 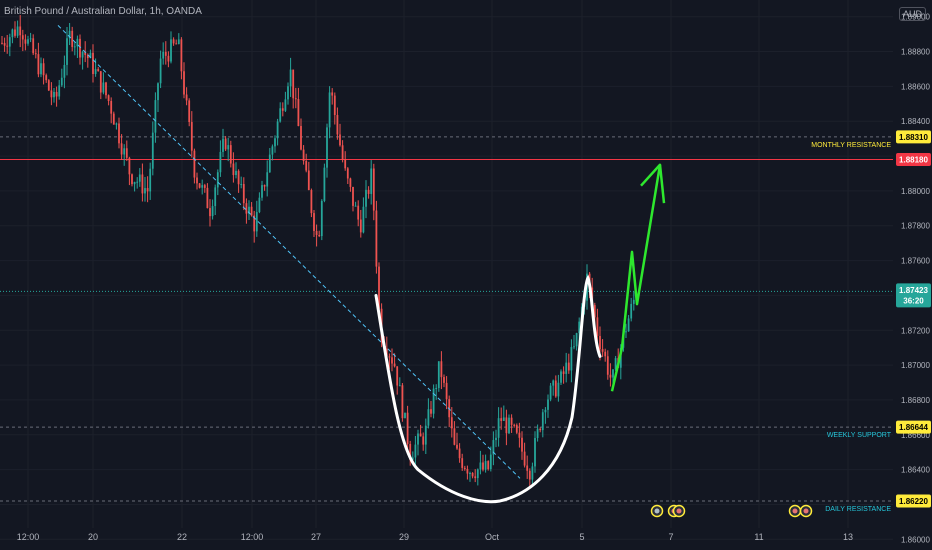 I want to click on x-tick-label: 5, so click(x=581, y=537).